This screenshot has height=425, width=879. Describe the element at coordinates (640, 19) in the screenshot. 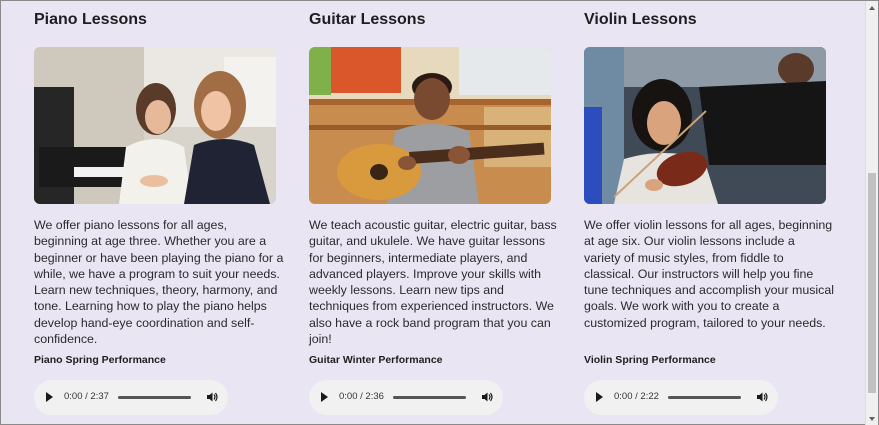

I see `violin-lesson-title: Violin Lessons` at that location.